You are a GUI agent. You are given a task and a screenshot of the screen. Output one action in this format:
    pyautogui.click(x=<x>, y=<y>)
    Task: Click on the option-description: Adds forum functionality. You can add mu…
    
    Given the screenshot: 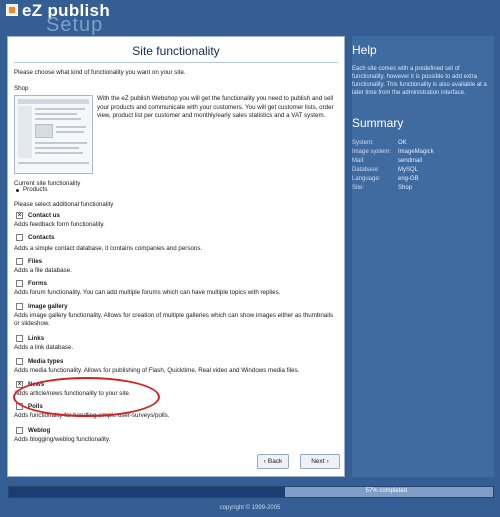 What is the action you would take?
    pyautogui.click(x=147, y=292)
    